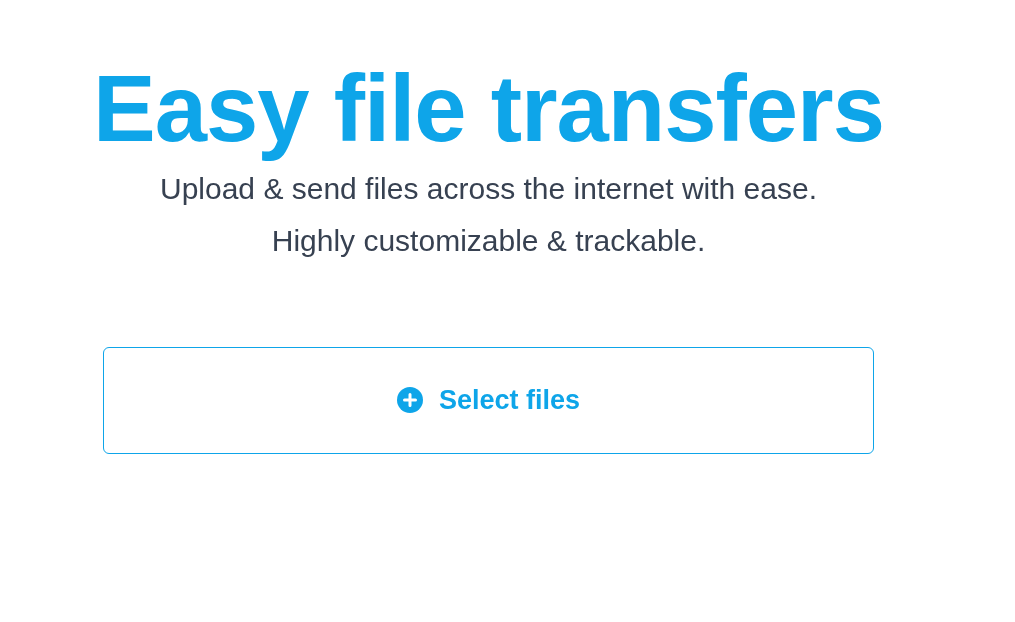 Image resolution: width=1015 pixels, height=622 pixels. What do you see at coordinates (488, 400) in the screenshot?
I see `select-files-button: Select files` at bounding box center [488, 400].